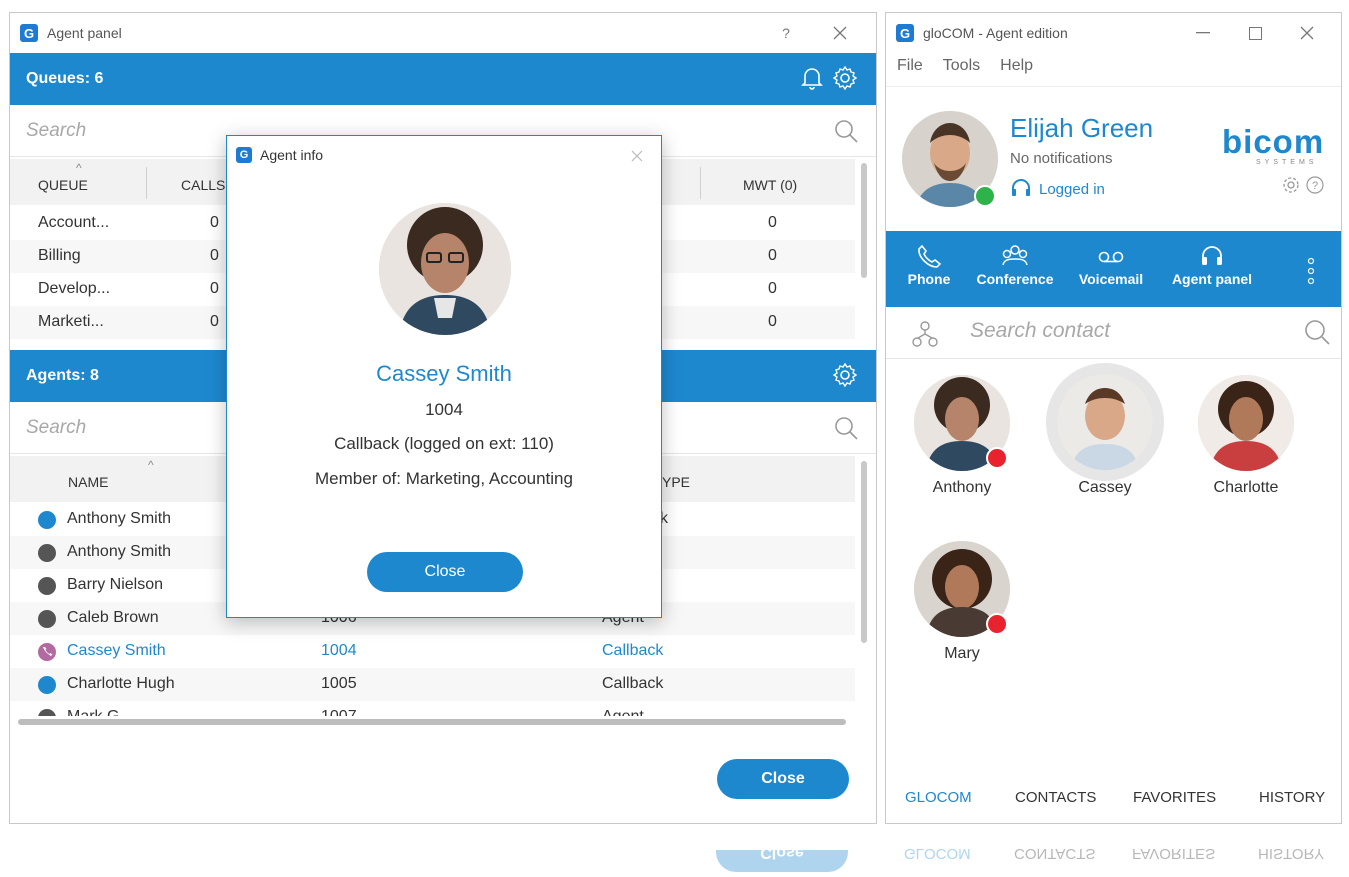 This screenshot has height=877, width=1349. I want to click on table-row: Charlotte Hugh 1005 Callback, so click(432, 684).